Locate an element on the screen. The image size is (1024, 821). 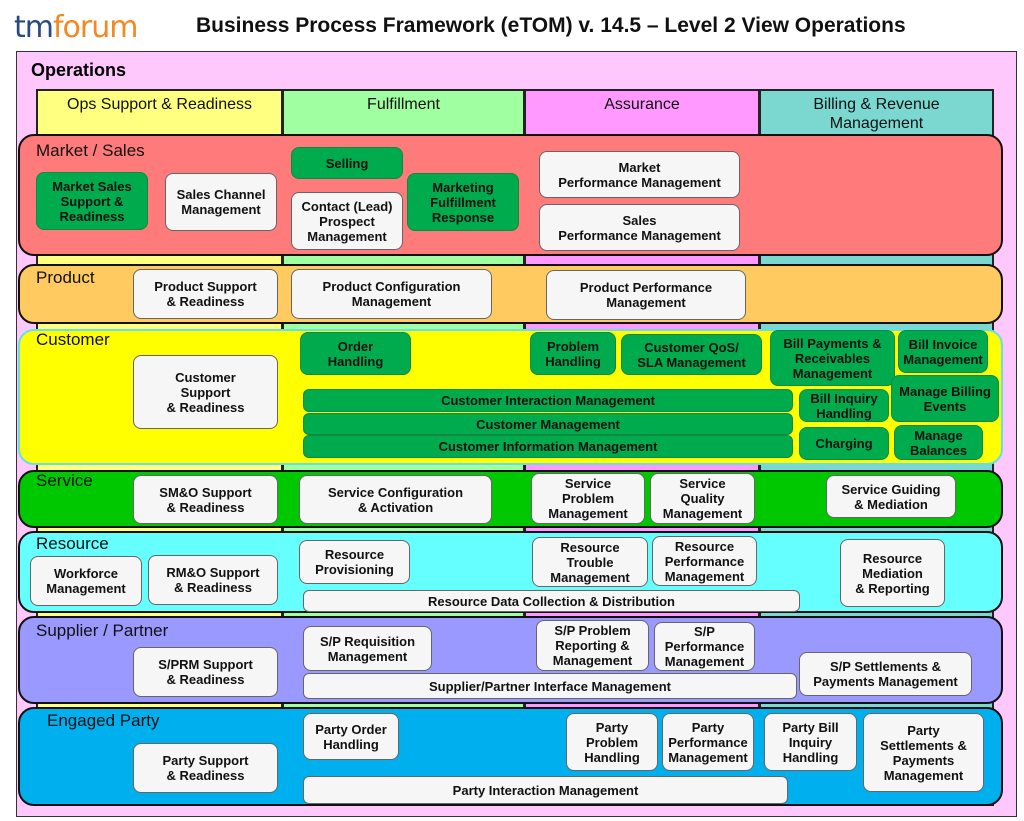
process-marketing-fulfillment: Marketing Fulfillment Response is located at coordinates (463, 202).